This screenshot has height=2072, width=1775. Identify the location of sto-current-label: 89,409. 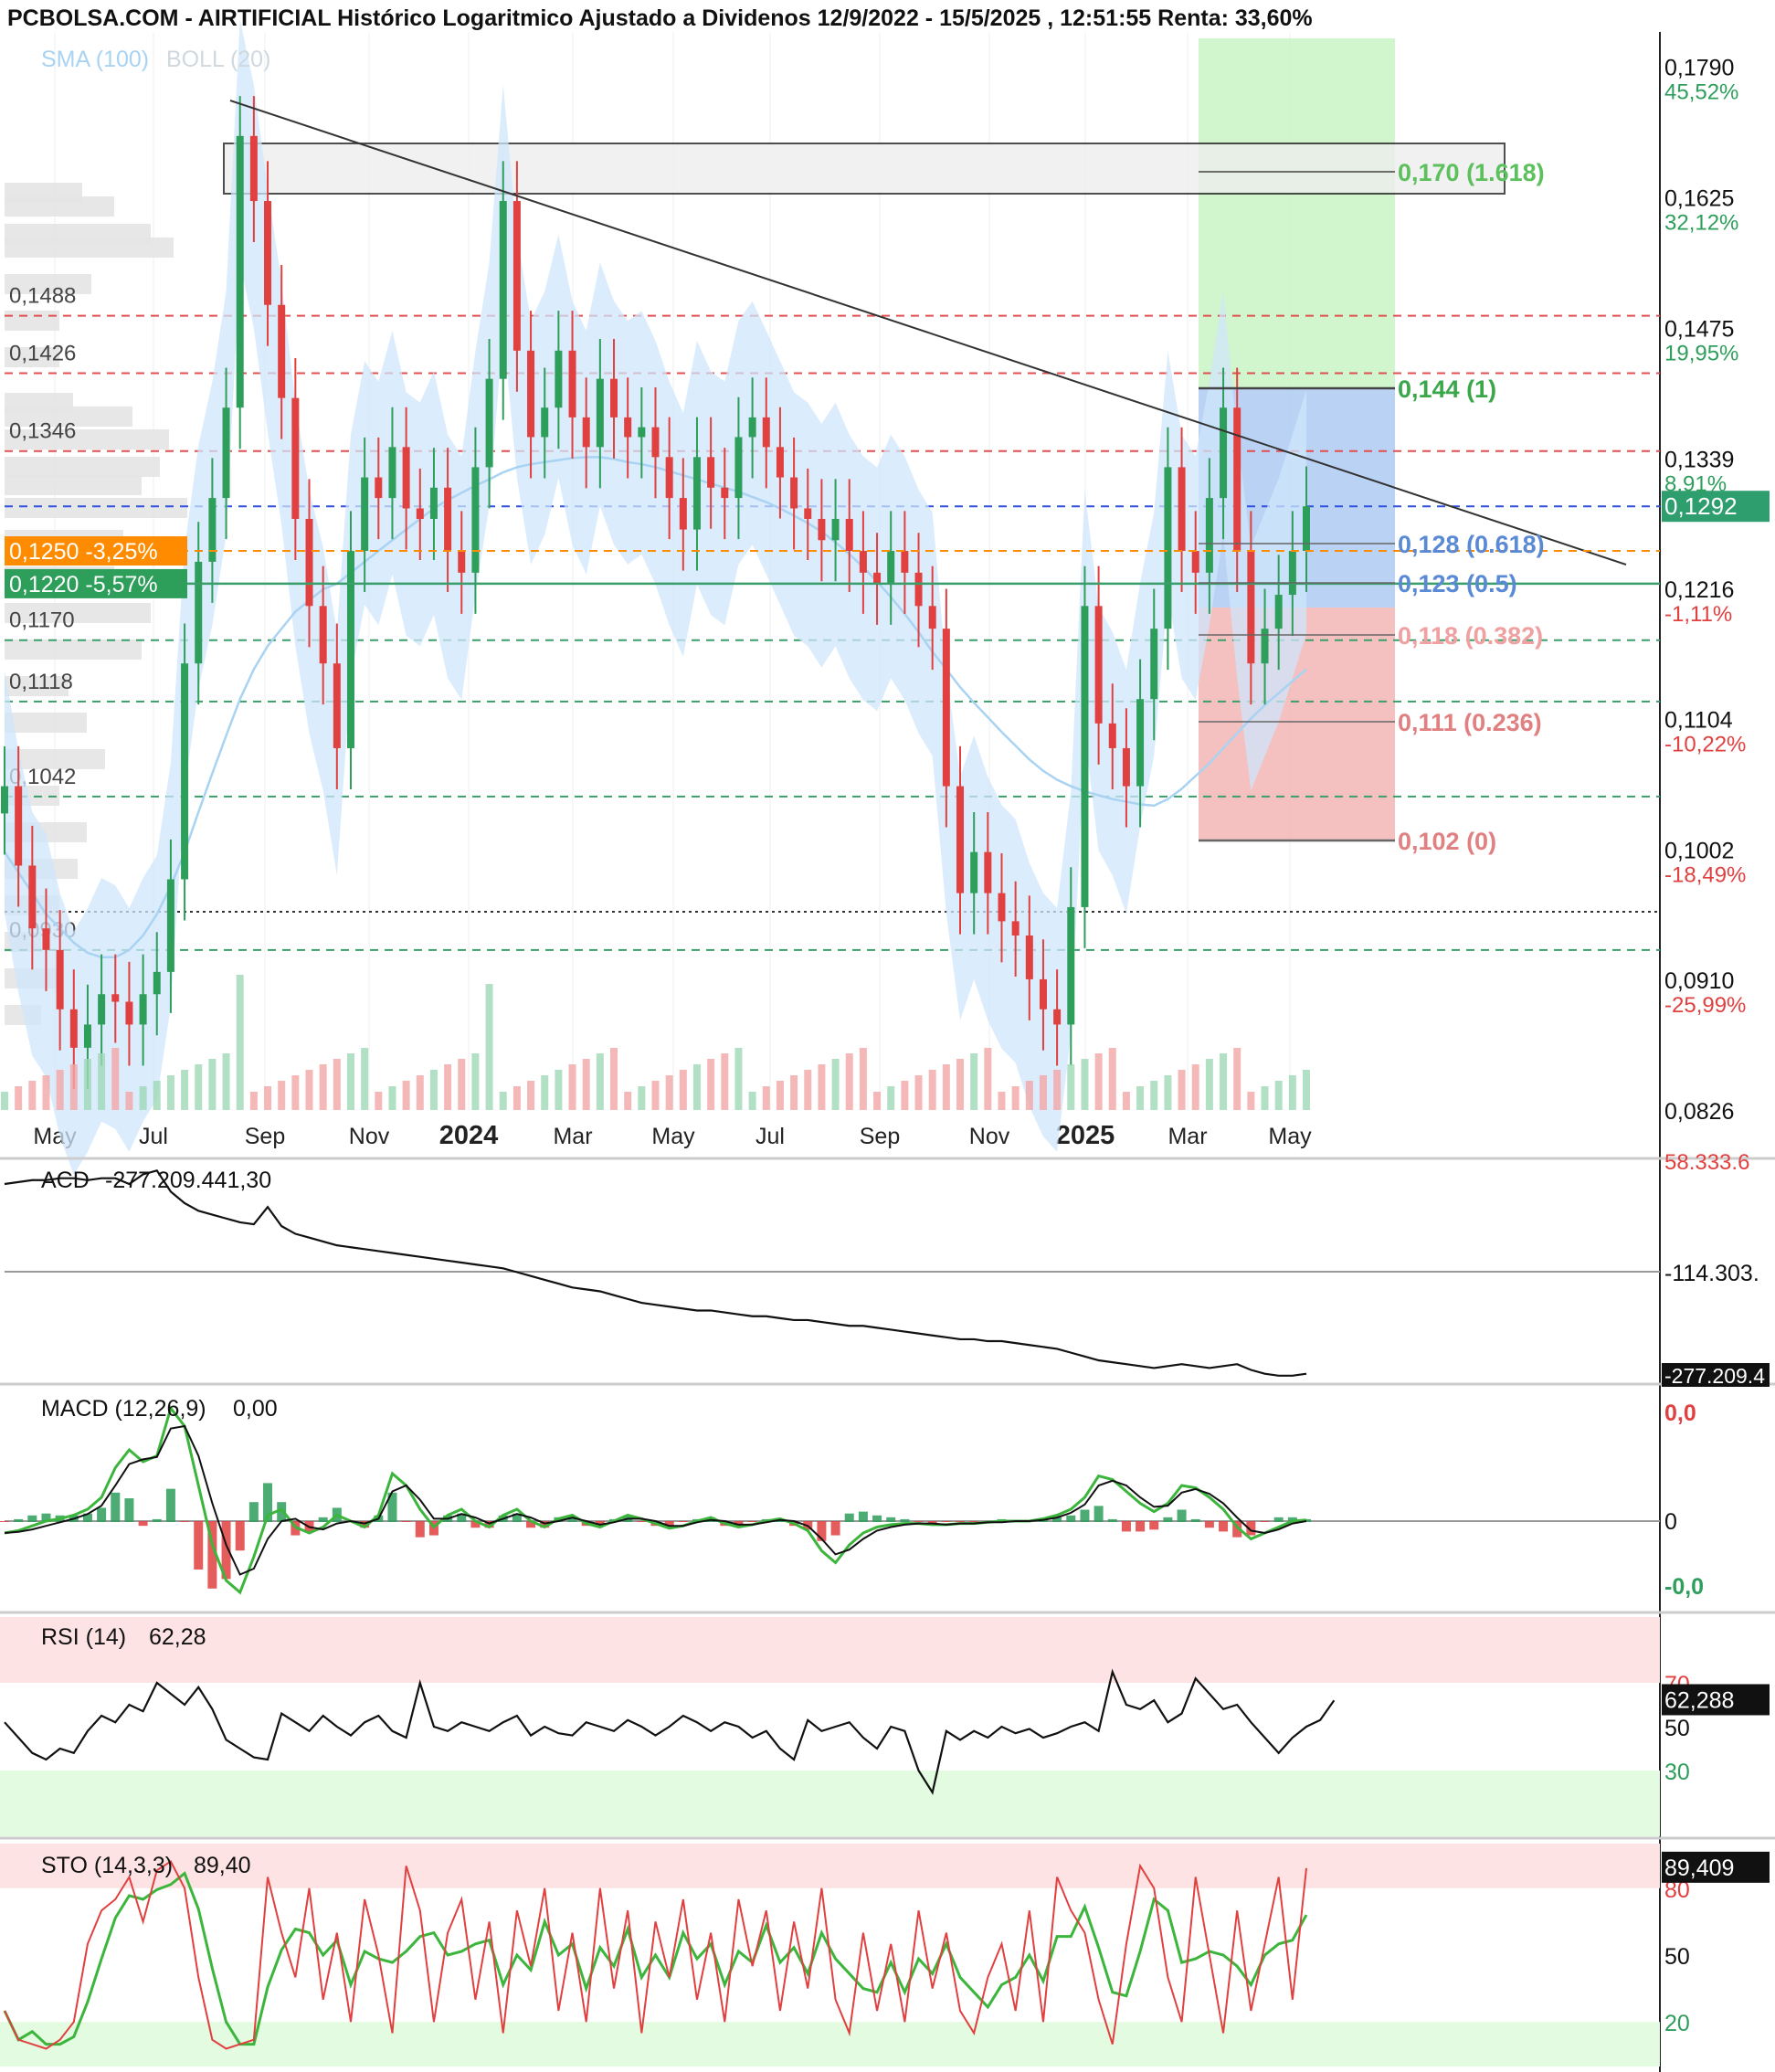
(1699, 1868).